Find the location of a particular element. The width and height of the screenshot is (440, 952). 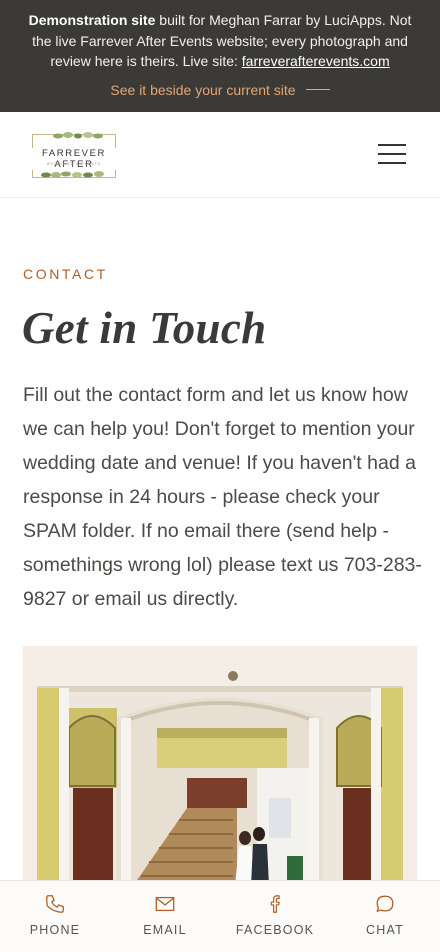

site-header: FARREVER AFTER WEDDINGS & EVENTS is located at coordinates (220, 155).